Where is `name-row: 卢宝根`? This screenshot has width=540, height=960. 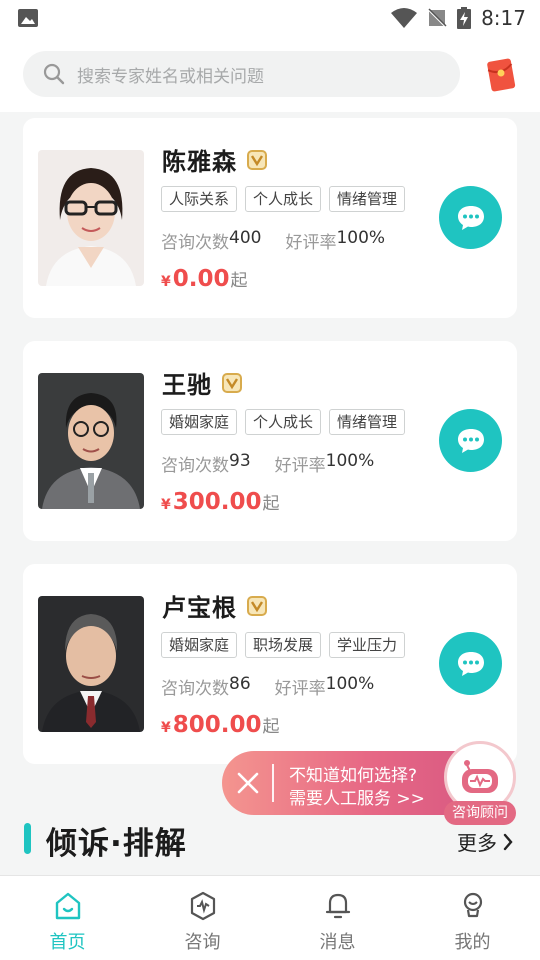 name-row: 卢宝根 is located at coordinates (214, 605).